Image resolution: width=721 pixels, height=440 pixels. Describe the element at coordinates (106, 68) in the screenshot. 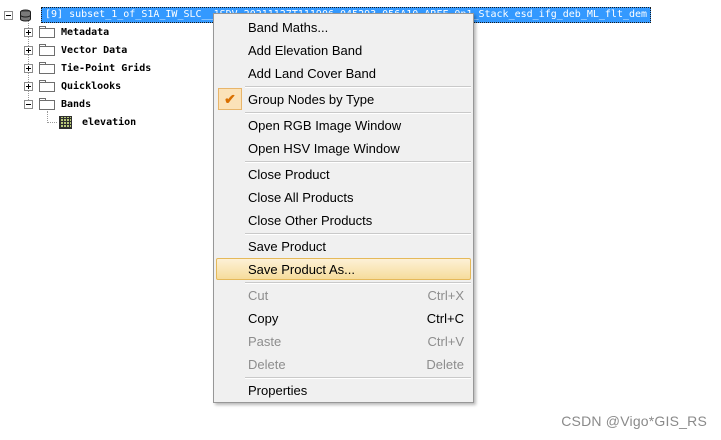

I see `tree-node-label: Tie-Point Grids` at that location.